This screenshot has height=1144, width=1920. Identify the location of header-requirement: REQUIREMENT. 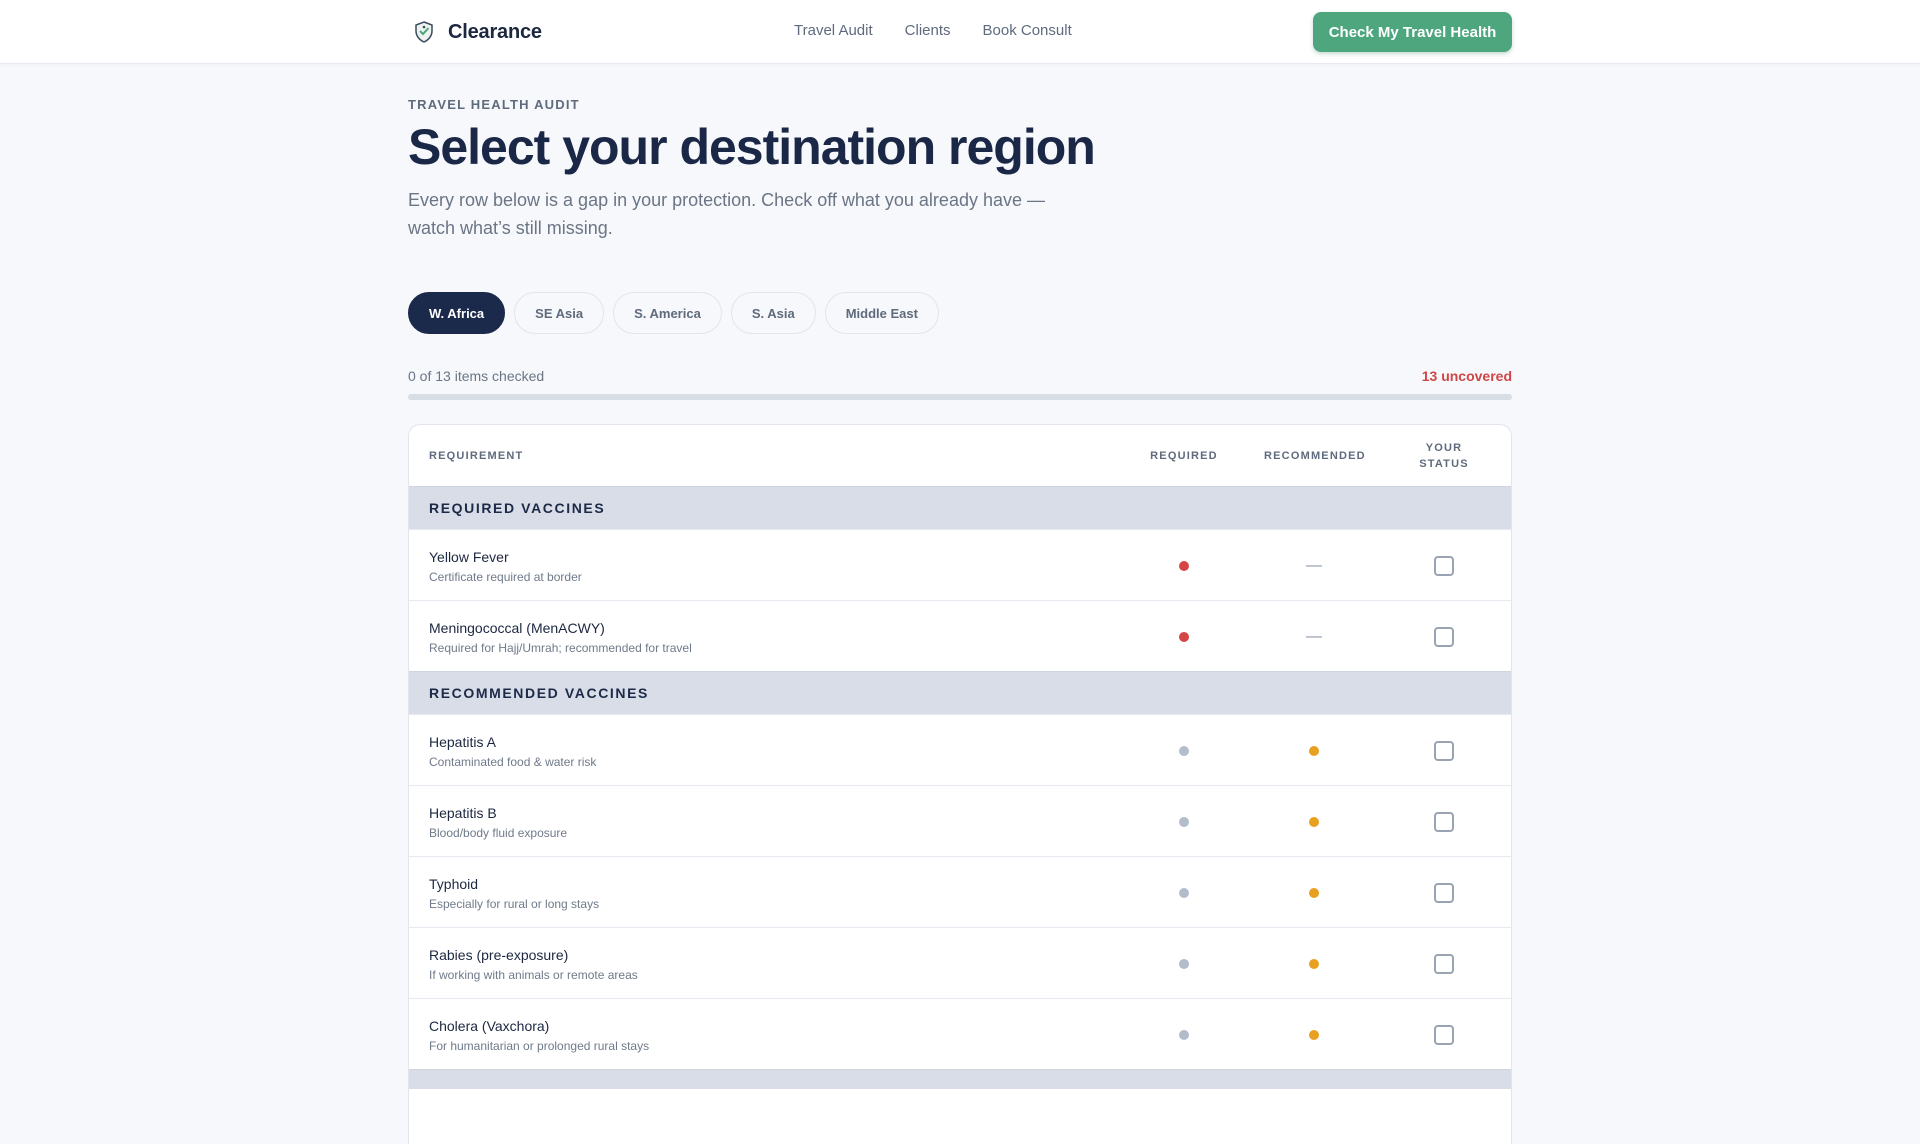
(476, 456).